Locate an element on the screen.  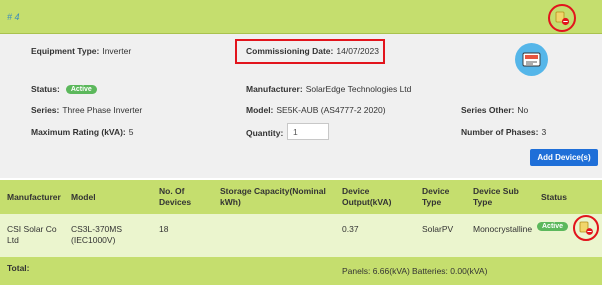
phases-value: 3 is located at coordinates (544, 132).